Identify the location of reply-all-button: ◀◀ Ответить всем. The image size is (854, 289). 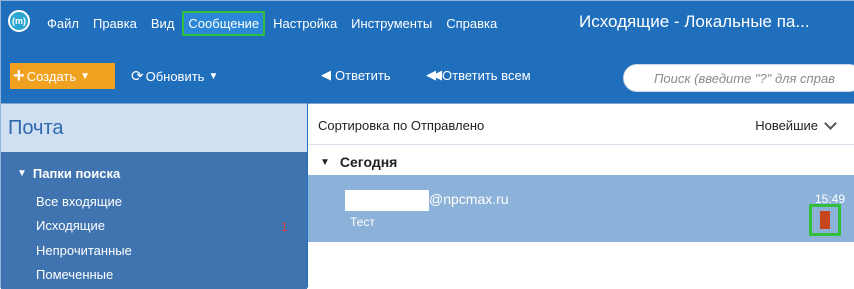
(478, 75).